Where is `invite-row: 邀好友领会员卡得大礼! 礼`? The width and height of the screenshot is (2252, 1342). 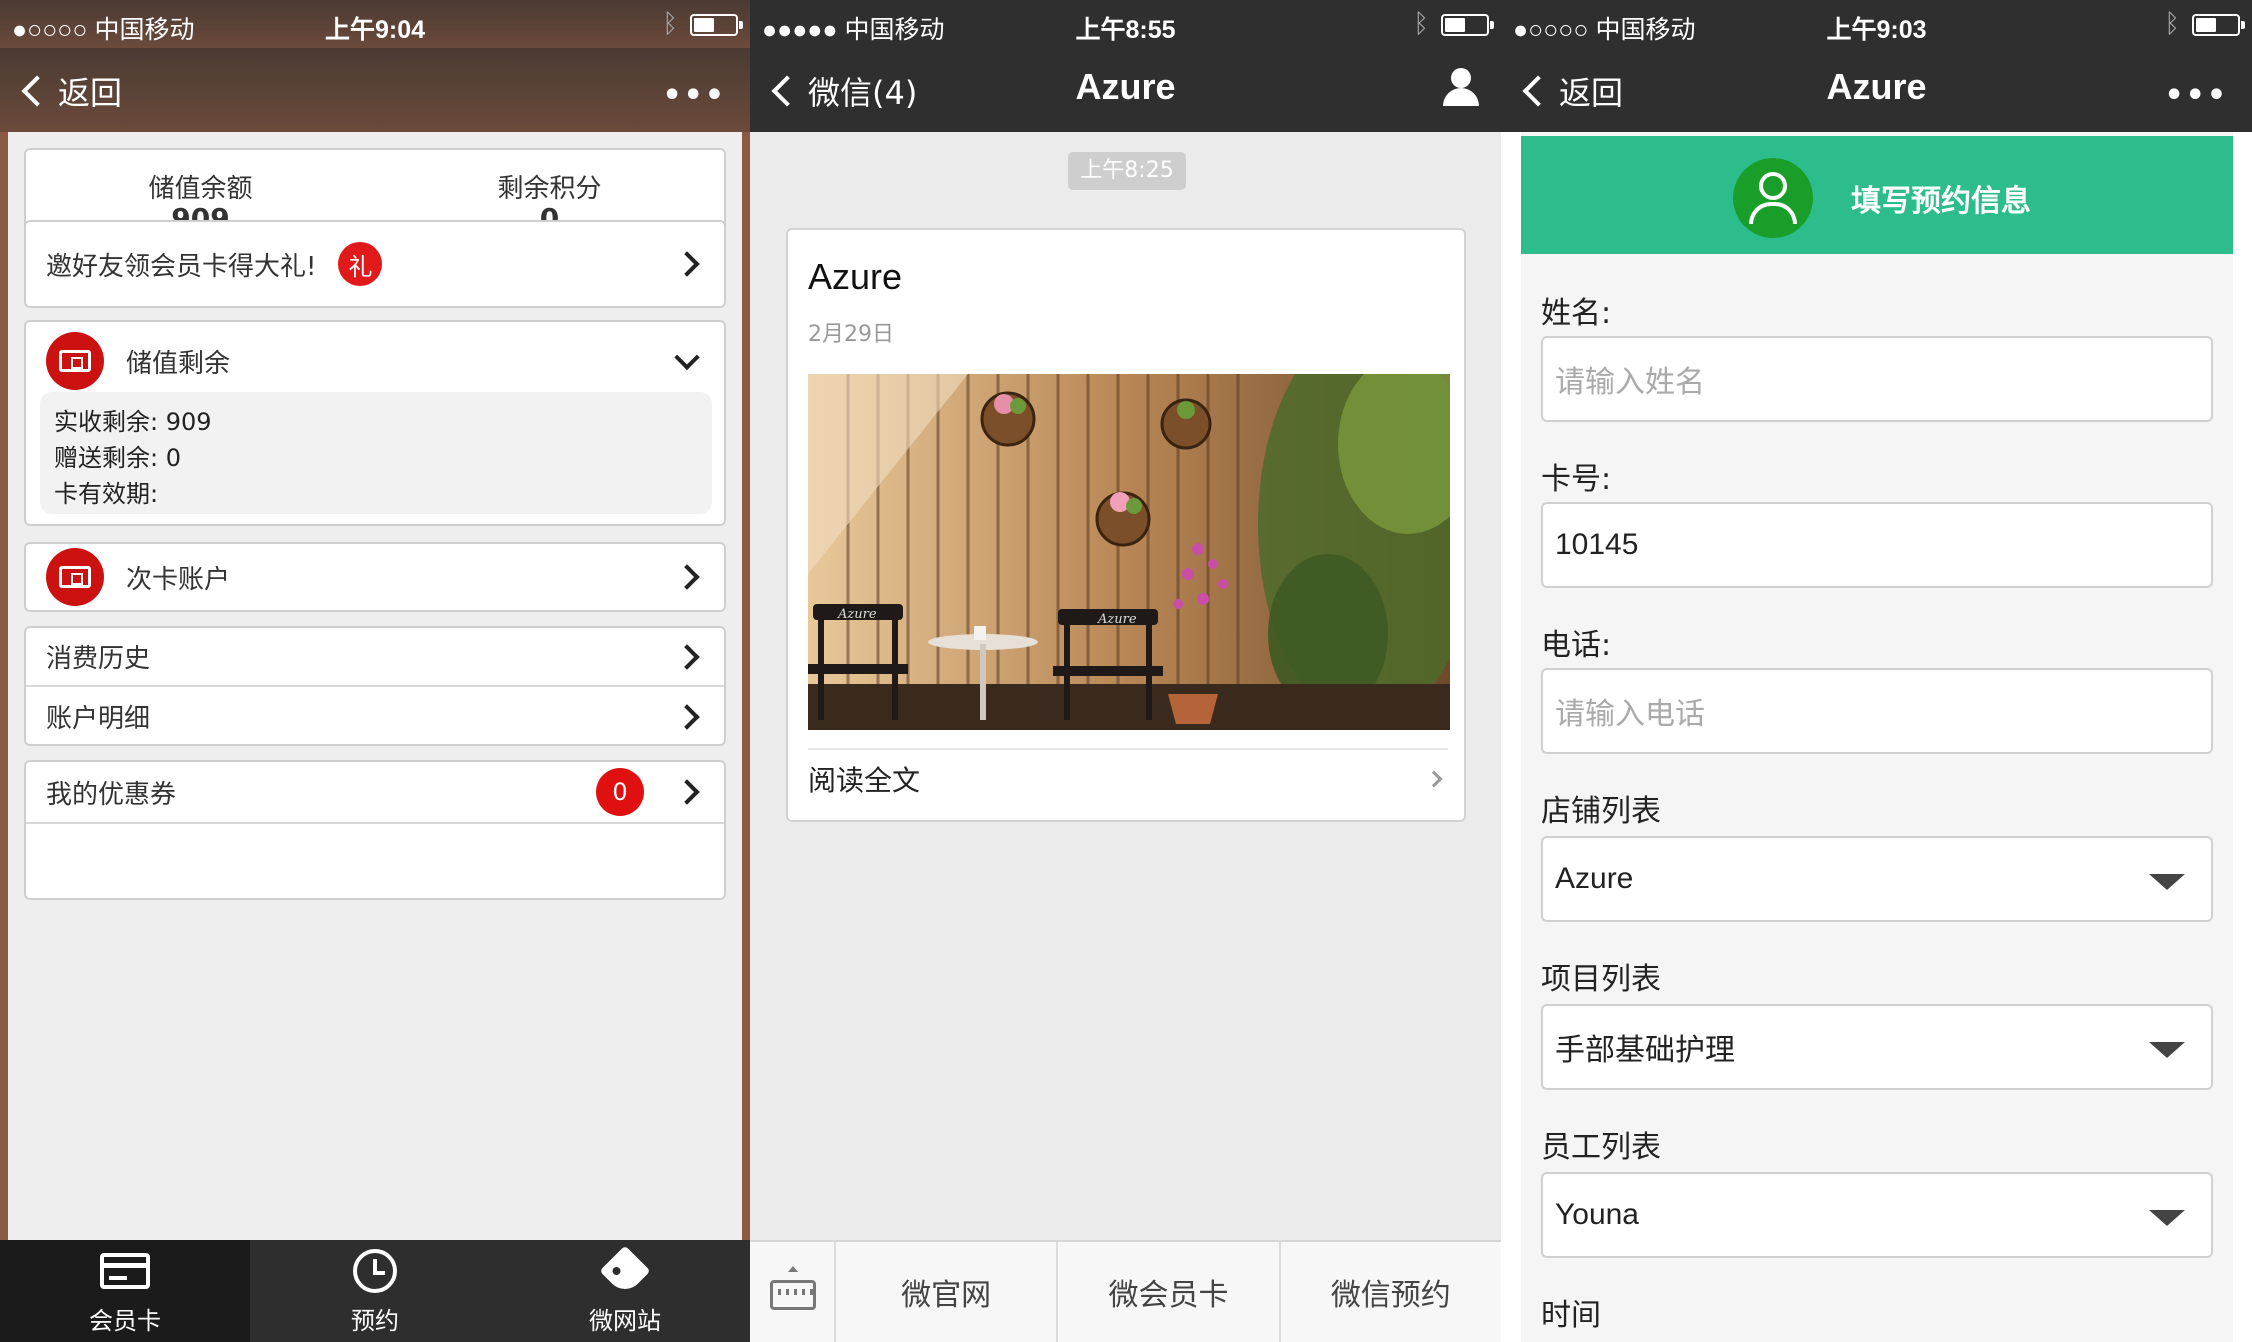 invite-row: 邀好友领会员卡得大礼! 礼 is located at coordinates (375, 264).